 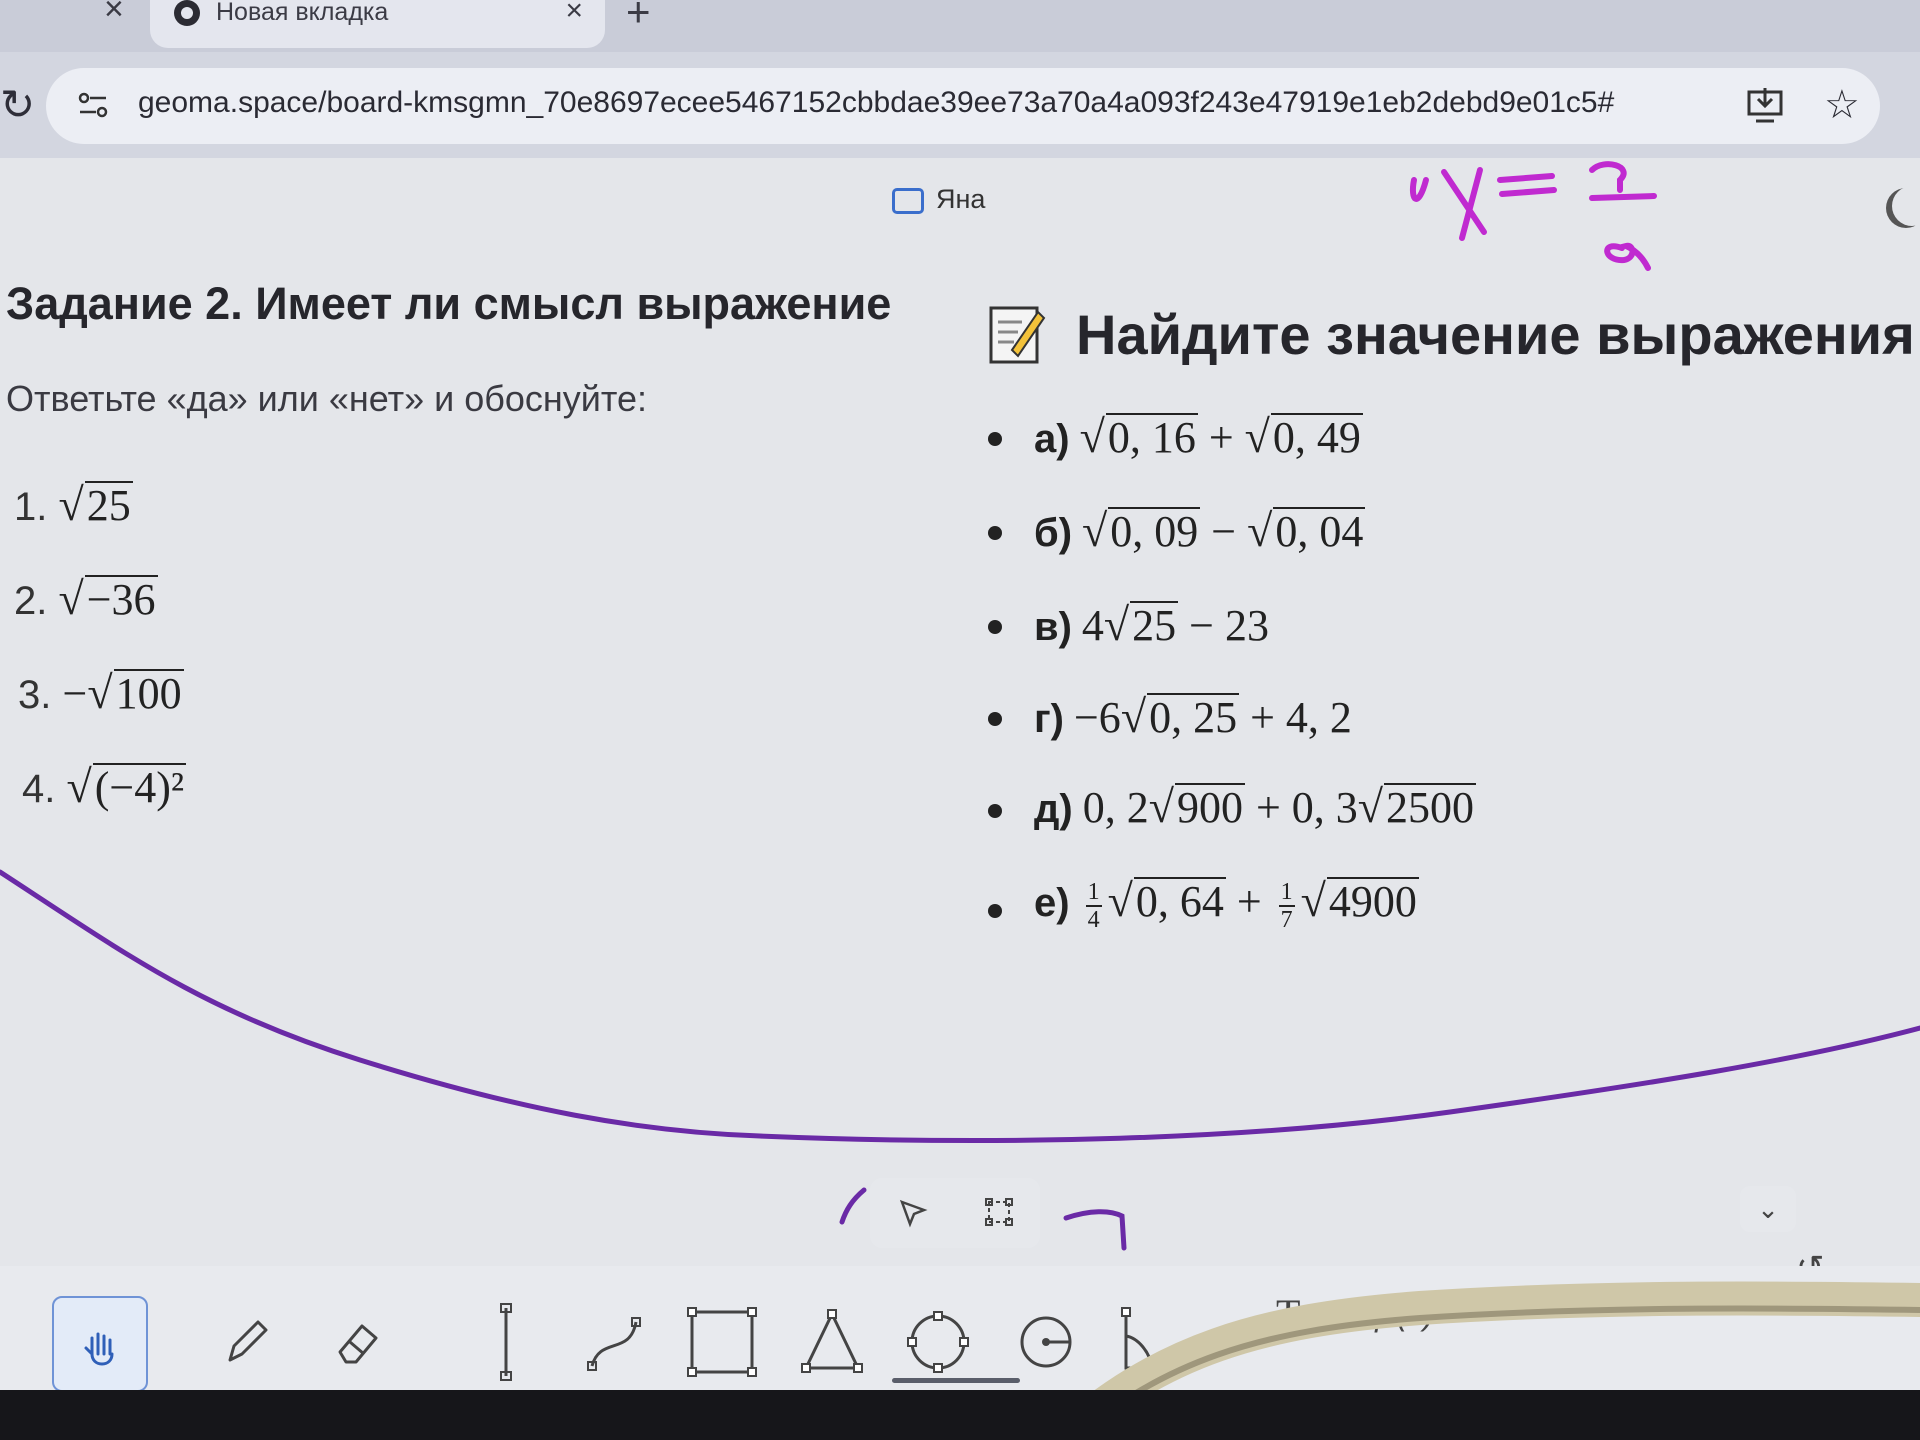 I want to click on eraser-tool, so click(x=356, y=1342).